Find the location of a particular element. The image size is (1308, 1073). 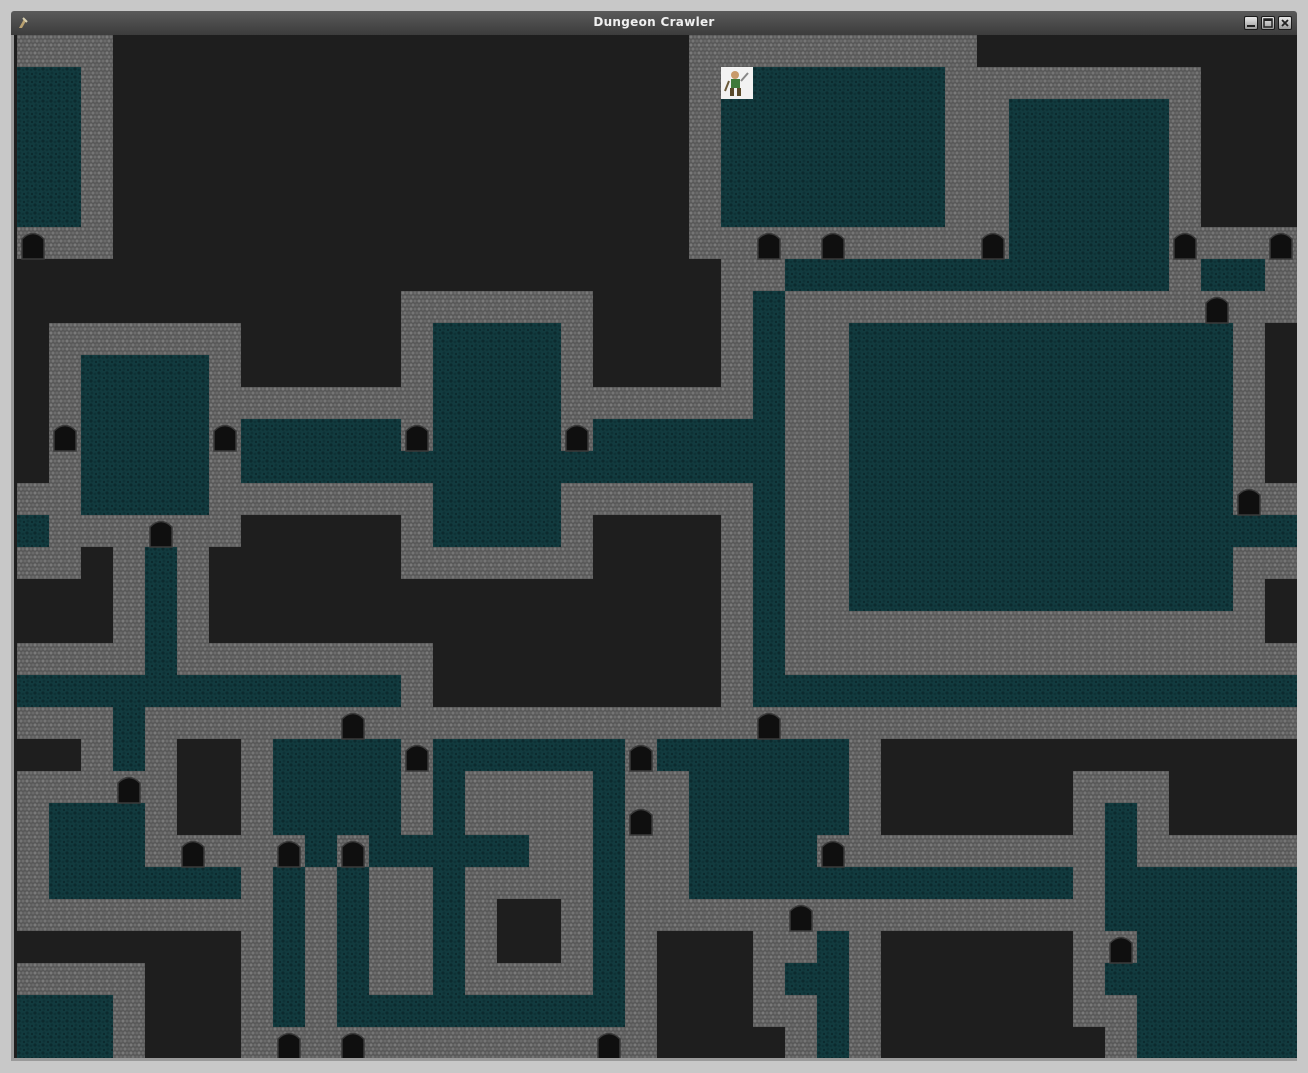

player is located at coordinates (737, 83).